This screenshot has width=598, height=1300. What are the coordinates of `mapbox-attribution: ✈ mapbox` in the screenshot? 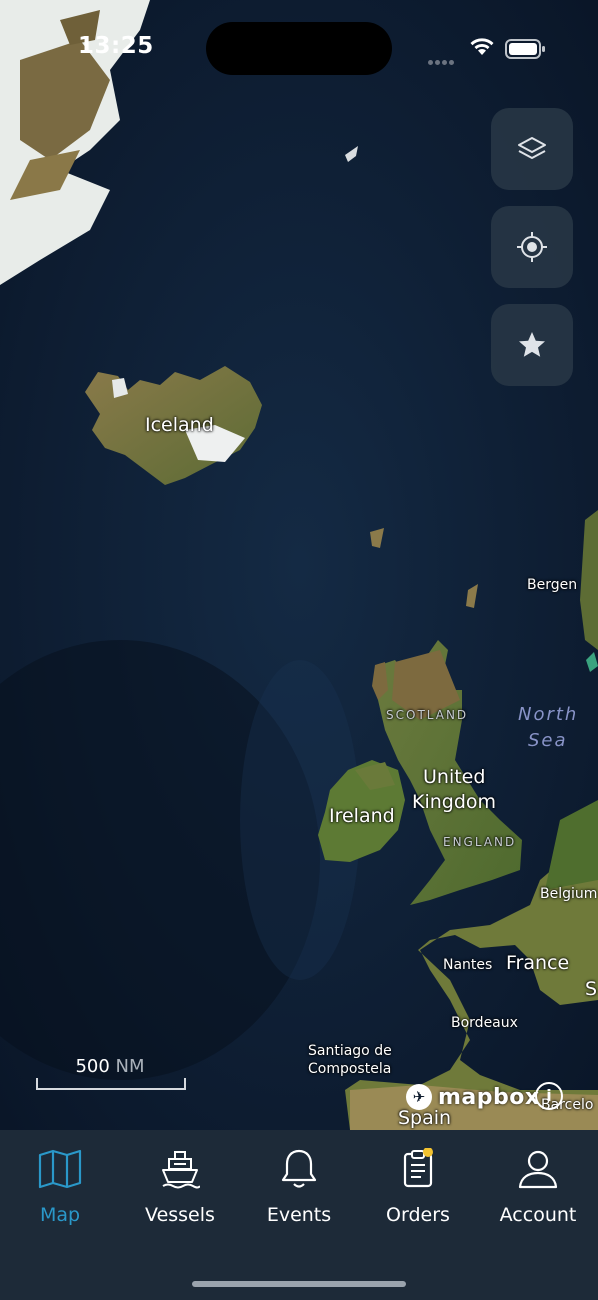 It's located at (473, 1097).